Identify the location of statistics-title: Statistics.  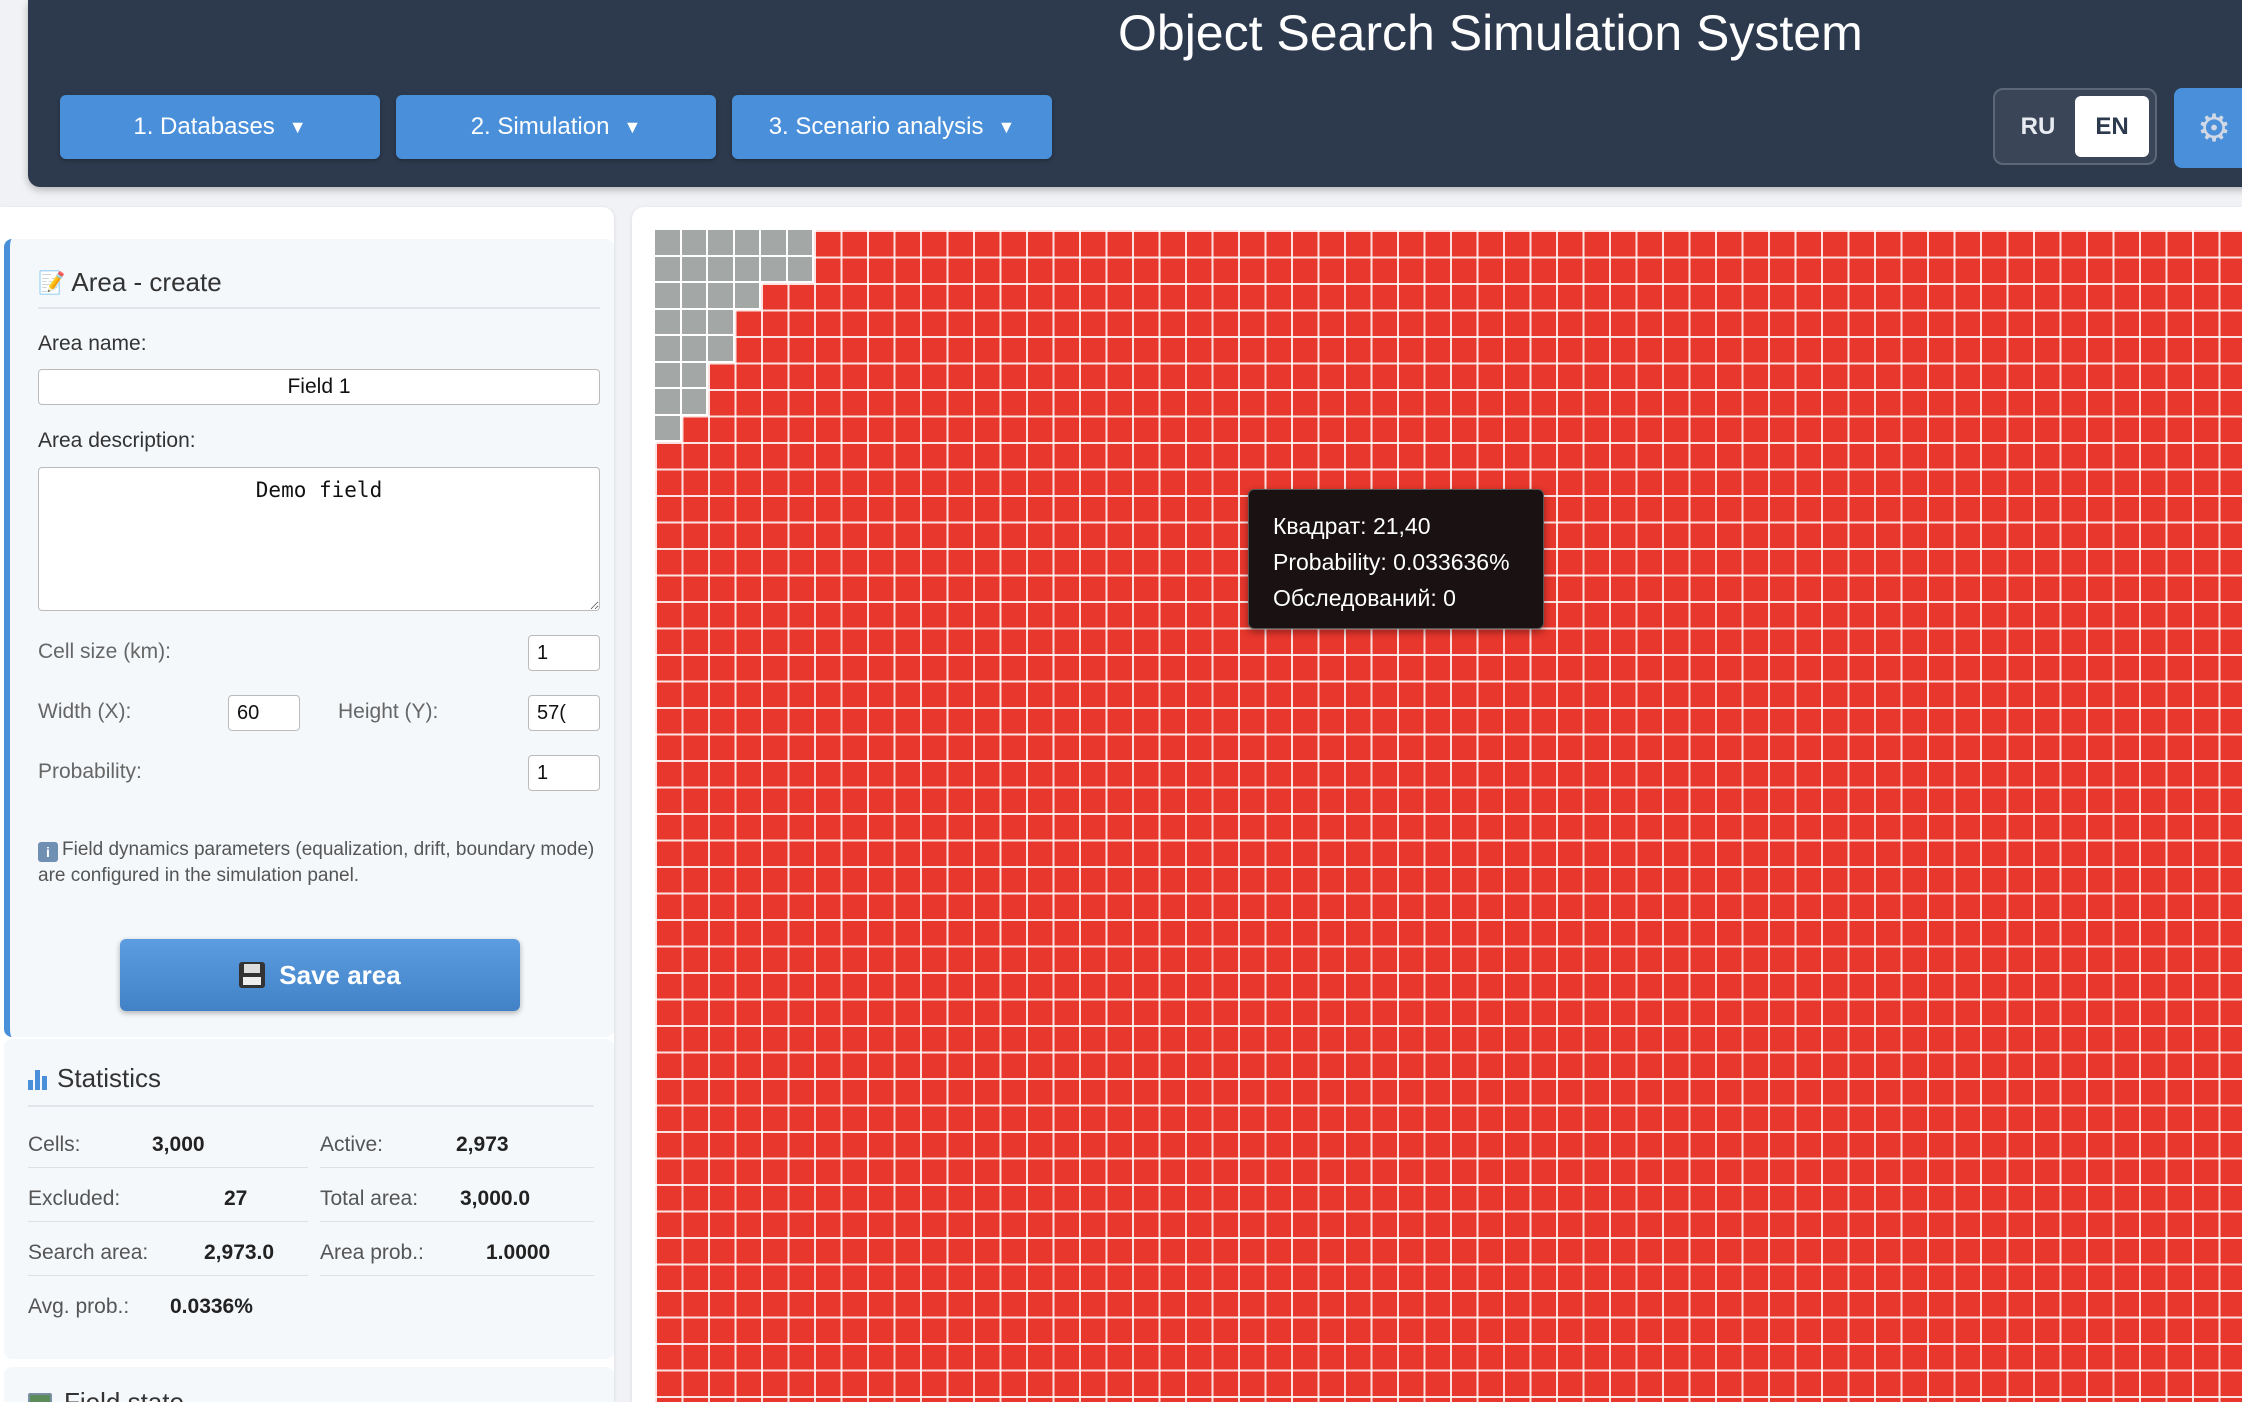
(94, 1078).